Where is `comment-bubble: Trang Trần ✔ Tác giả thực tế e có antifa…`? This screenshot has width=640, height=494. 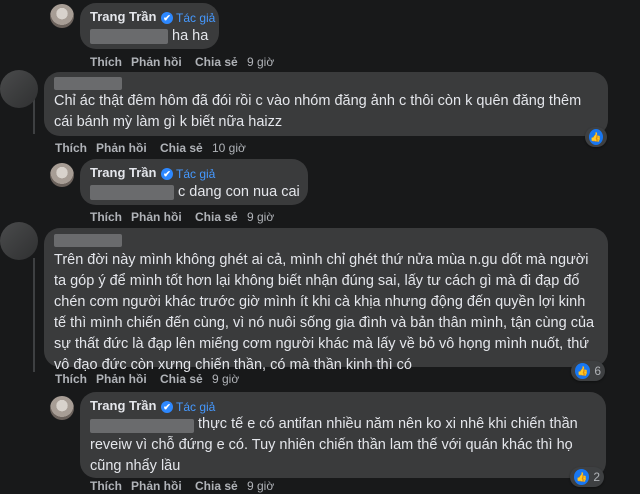 comment-bubble: Trang Trần ✔ Tác giả thực tế e có antifa… is located at coordinates (343, 435).